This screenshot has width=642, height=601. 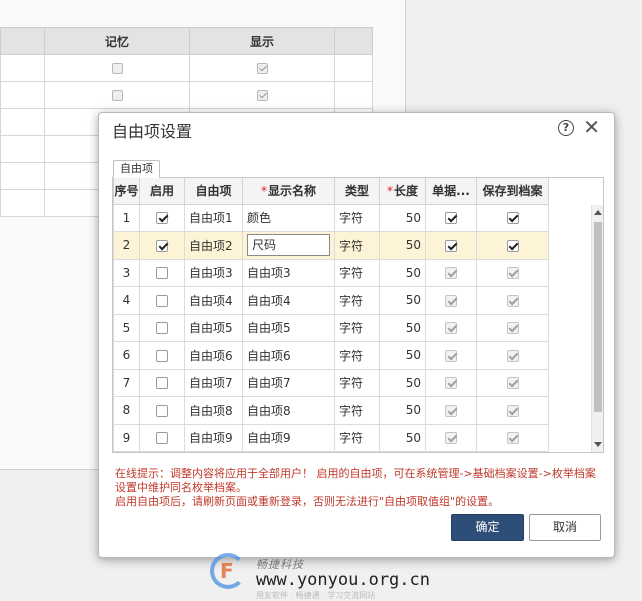 What do you see at coordinates (288, 382) in the screenshot?
I see `cell-display-name: 自由项7` at bounding box center [288, 382].